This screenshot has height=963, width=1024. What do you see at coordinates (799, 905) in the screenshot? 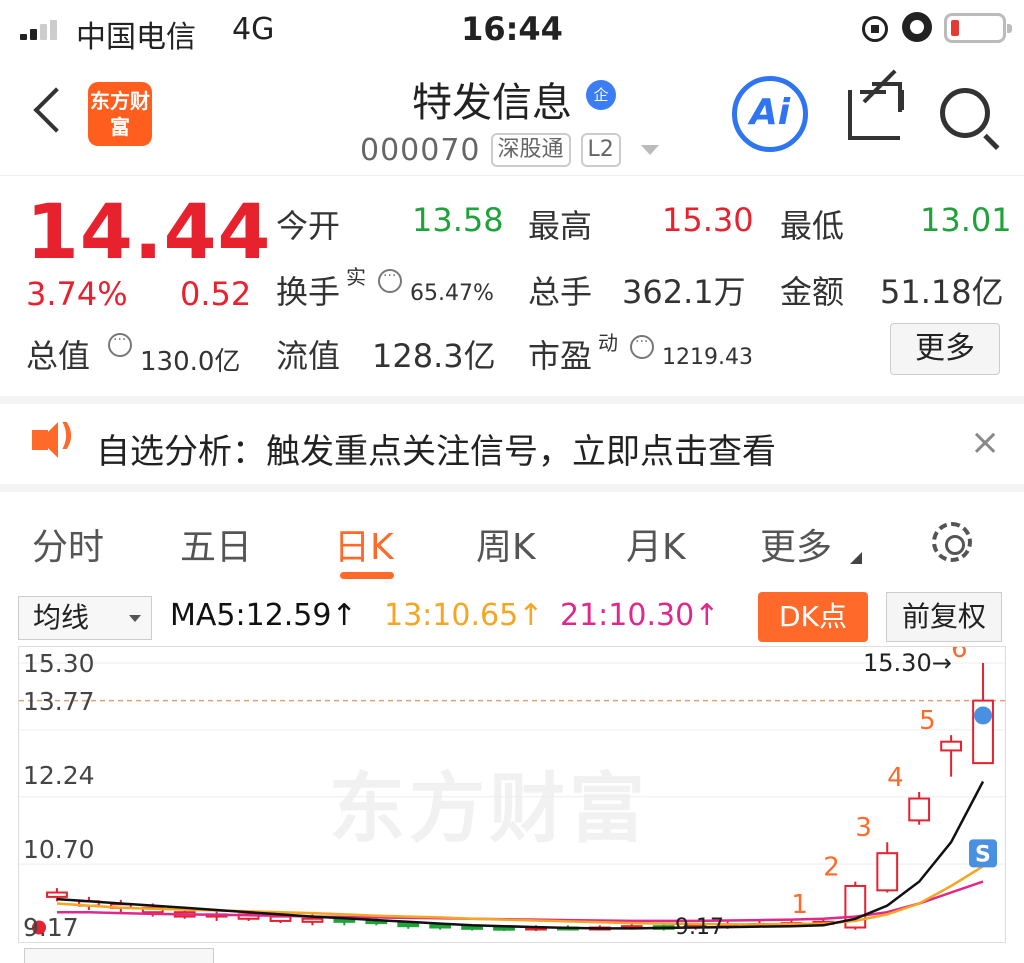
I see `signal-mark: 1` at bounding box center [799, 905].